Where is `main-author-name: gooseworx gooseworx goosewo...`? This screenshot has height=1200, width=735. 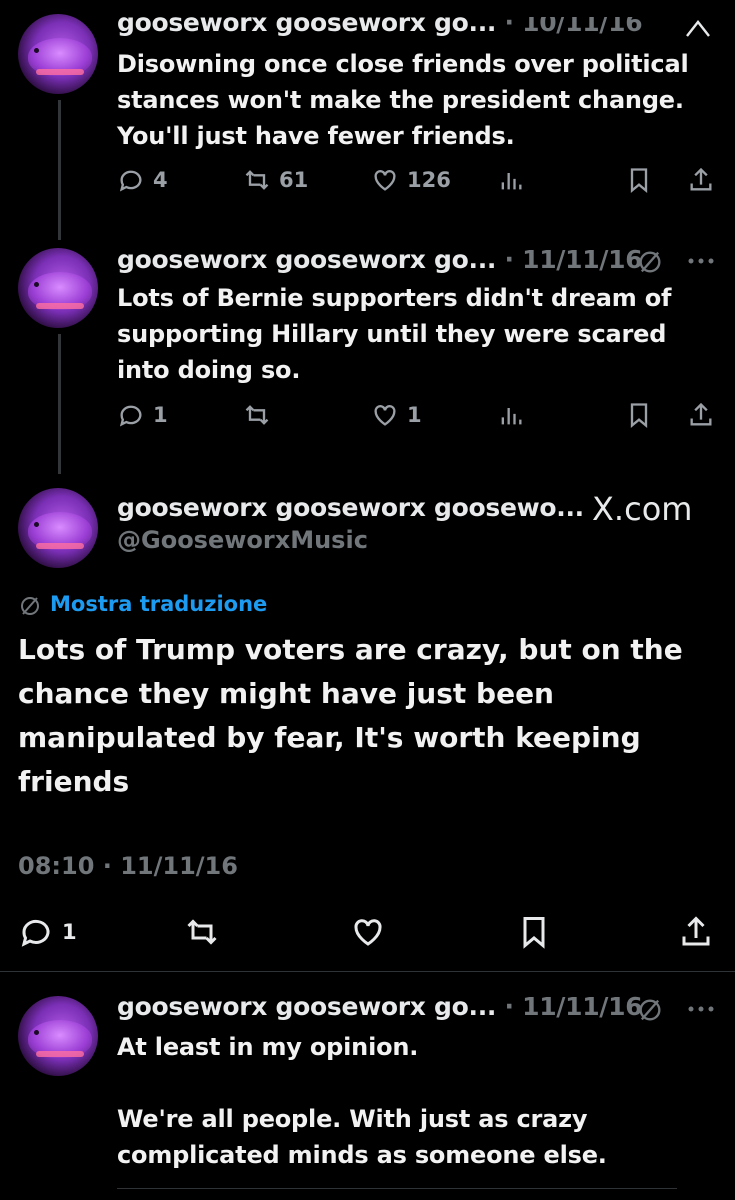
main-author-name: gooseworx gooseworx goosewo... is located at coordinates (350, 507).